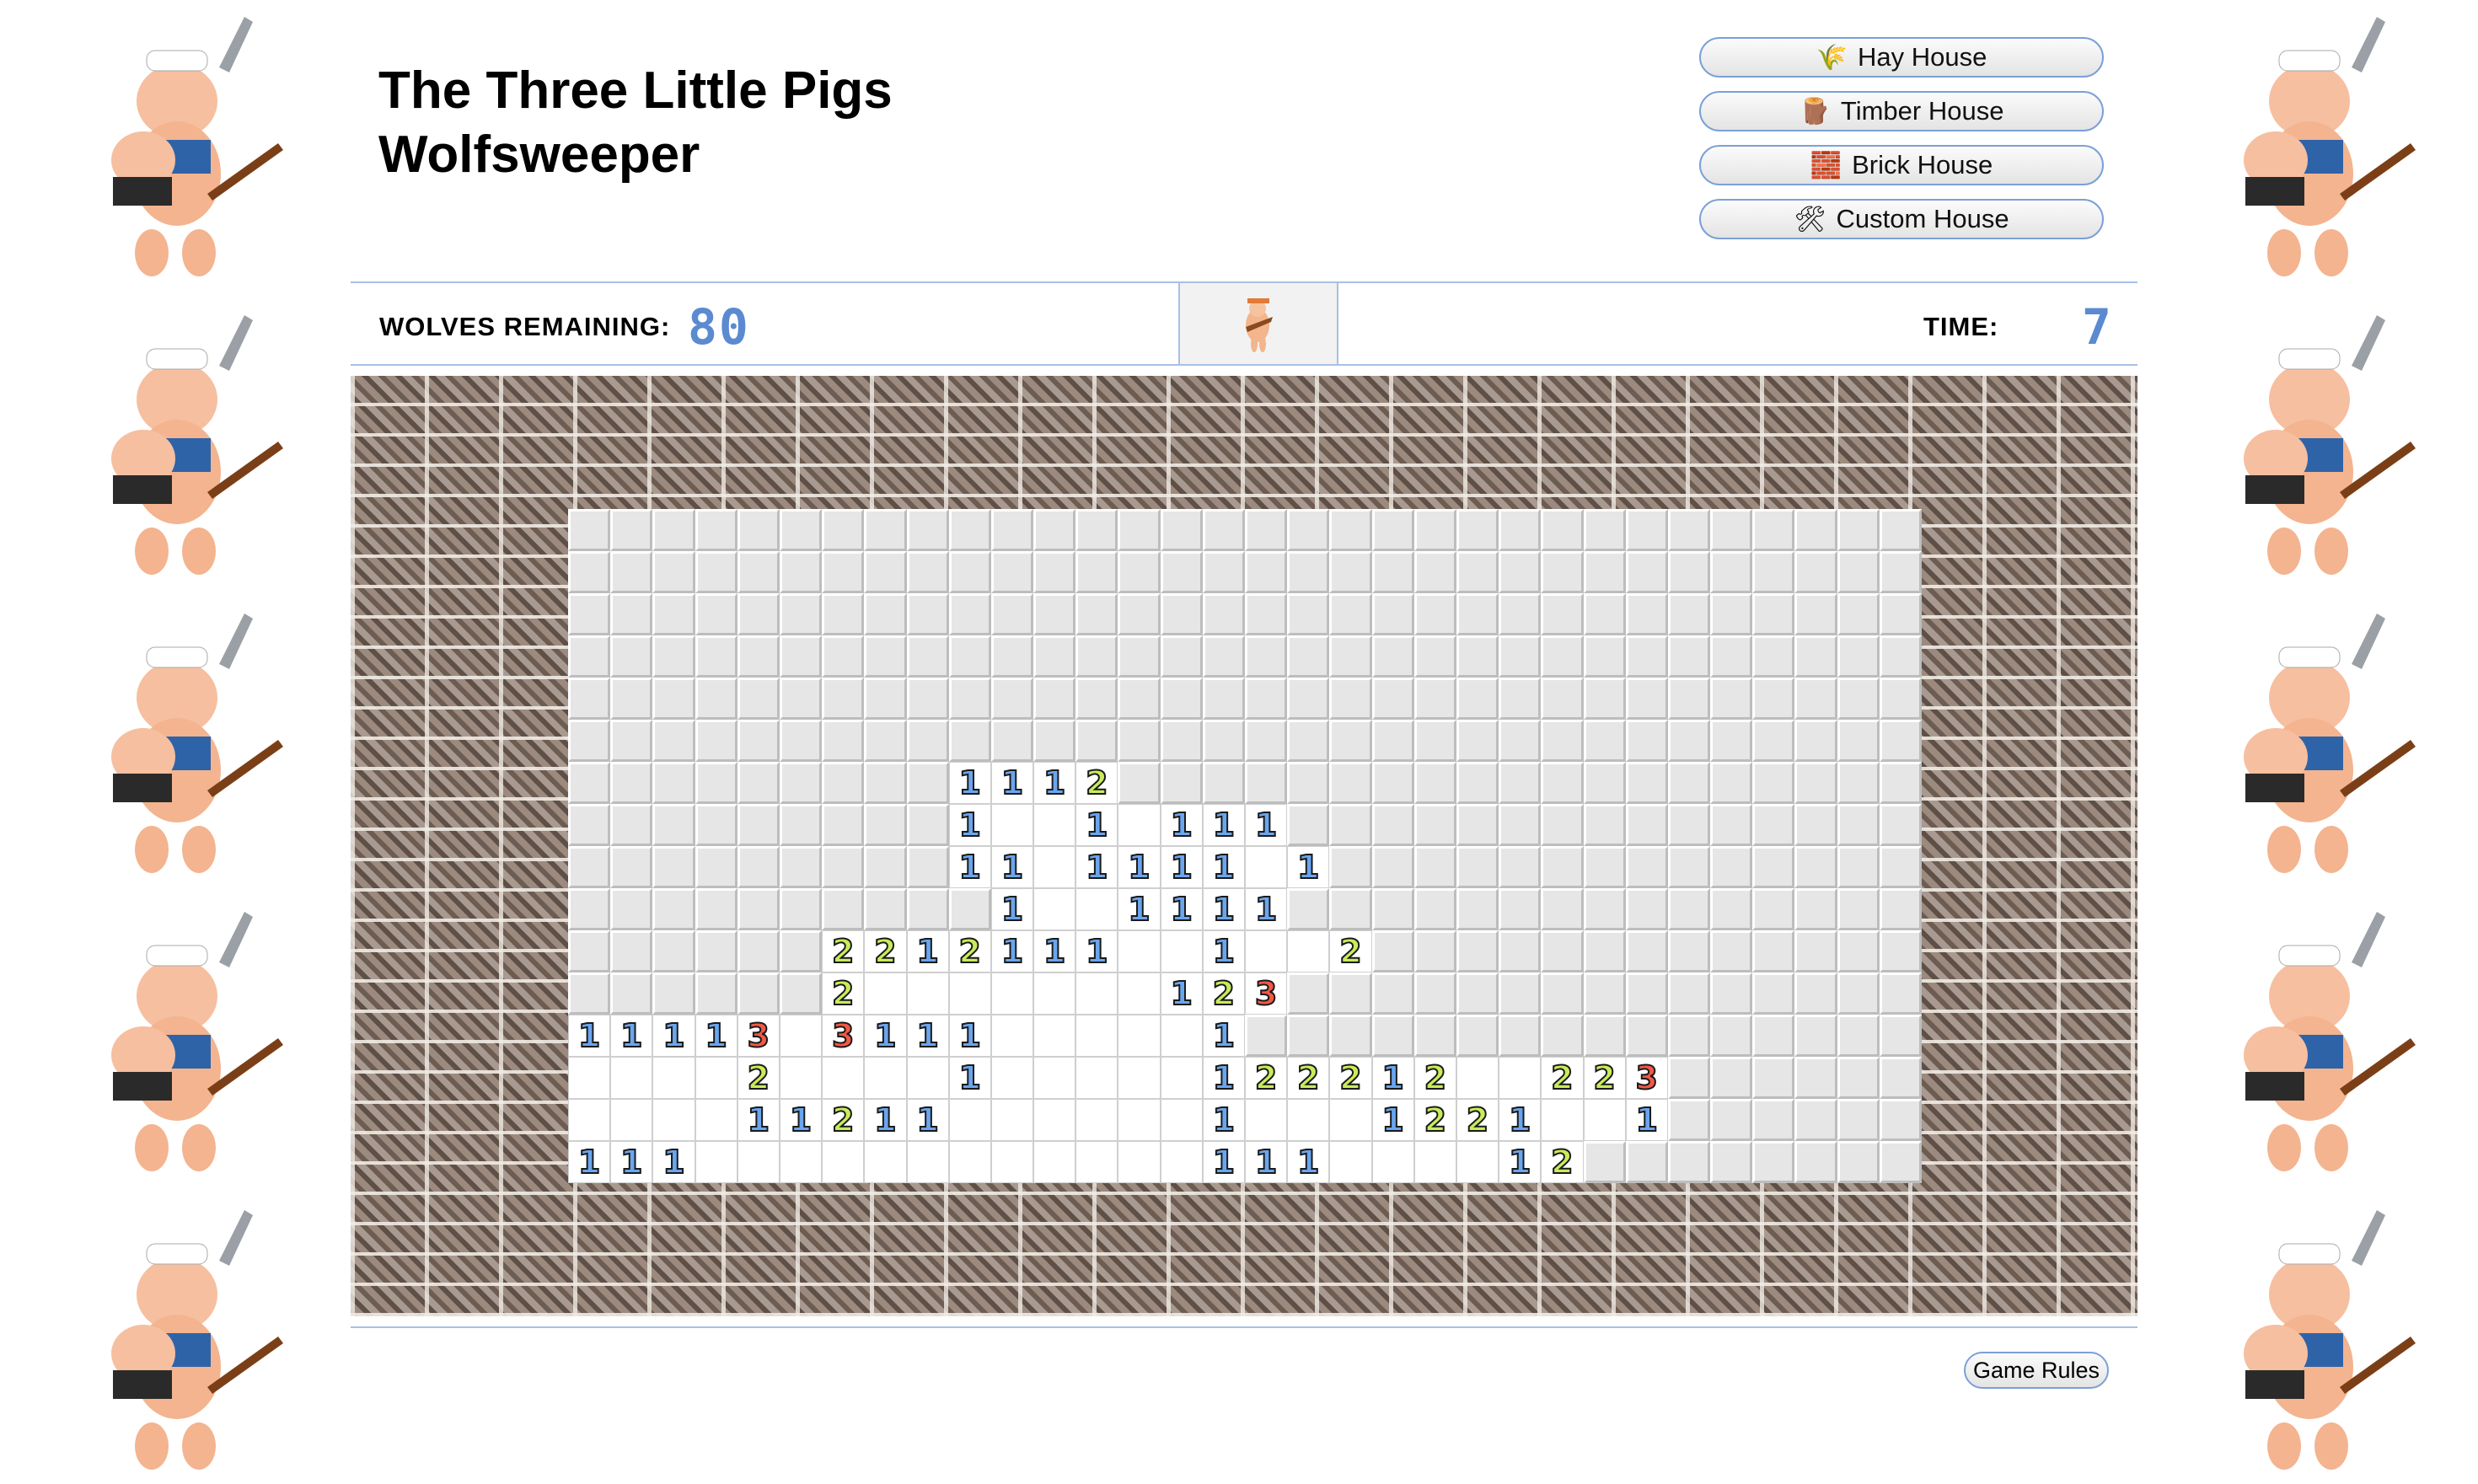  I want to click on brick-house-button: 🧱 Brick House, so click(1901, 165).